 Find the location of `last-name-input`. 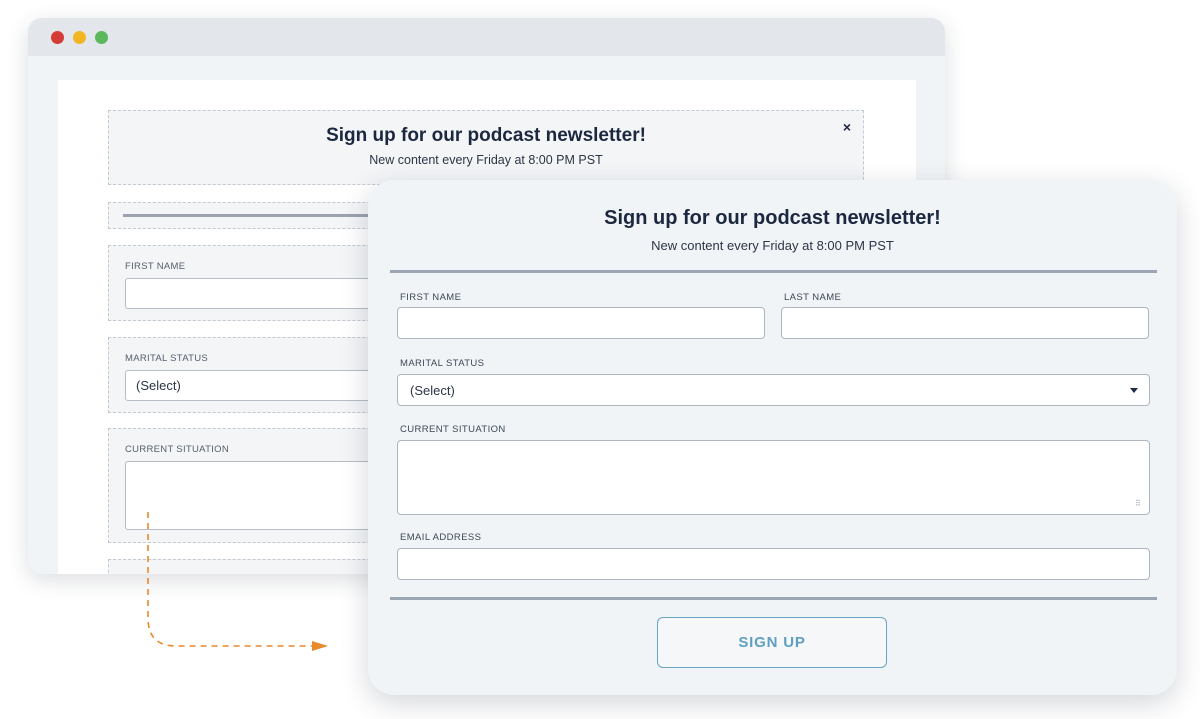

last-name-input is located at coordinates (965, 323).